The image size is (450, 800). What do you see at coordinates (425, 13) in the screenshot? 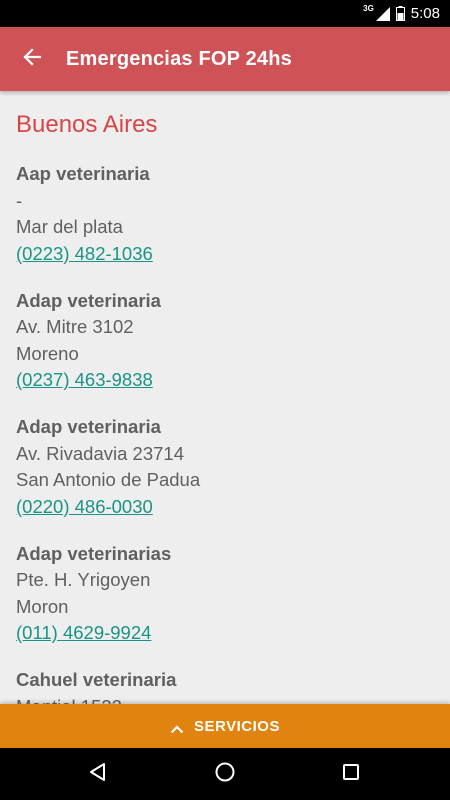
I see `clock: 5:08` at bounding box center [425, 13].